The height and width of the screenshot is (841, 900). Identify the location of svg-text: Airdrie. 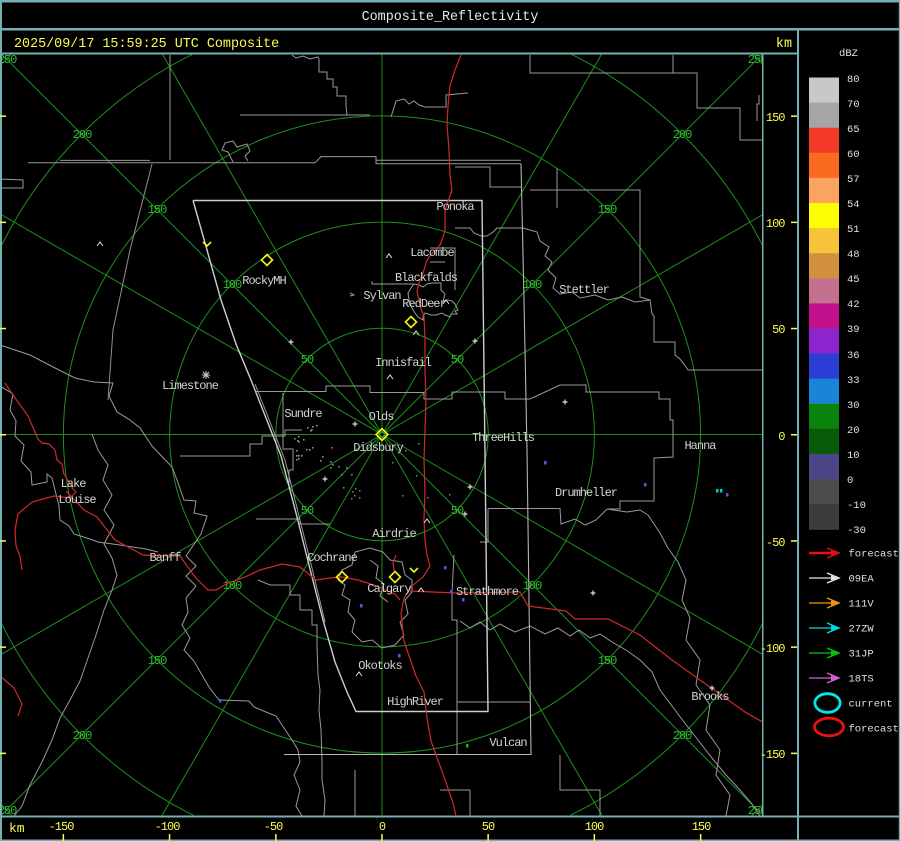
(394, 534).